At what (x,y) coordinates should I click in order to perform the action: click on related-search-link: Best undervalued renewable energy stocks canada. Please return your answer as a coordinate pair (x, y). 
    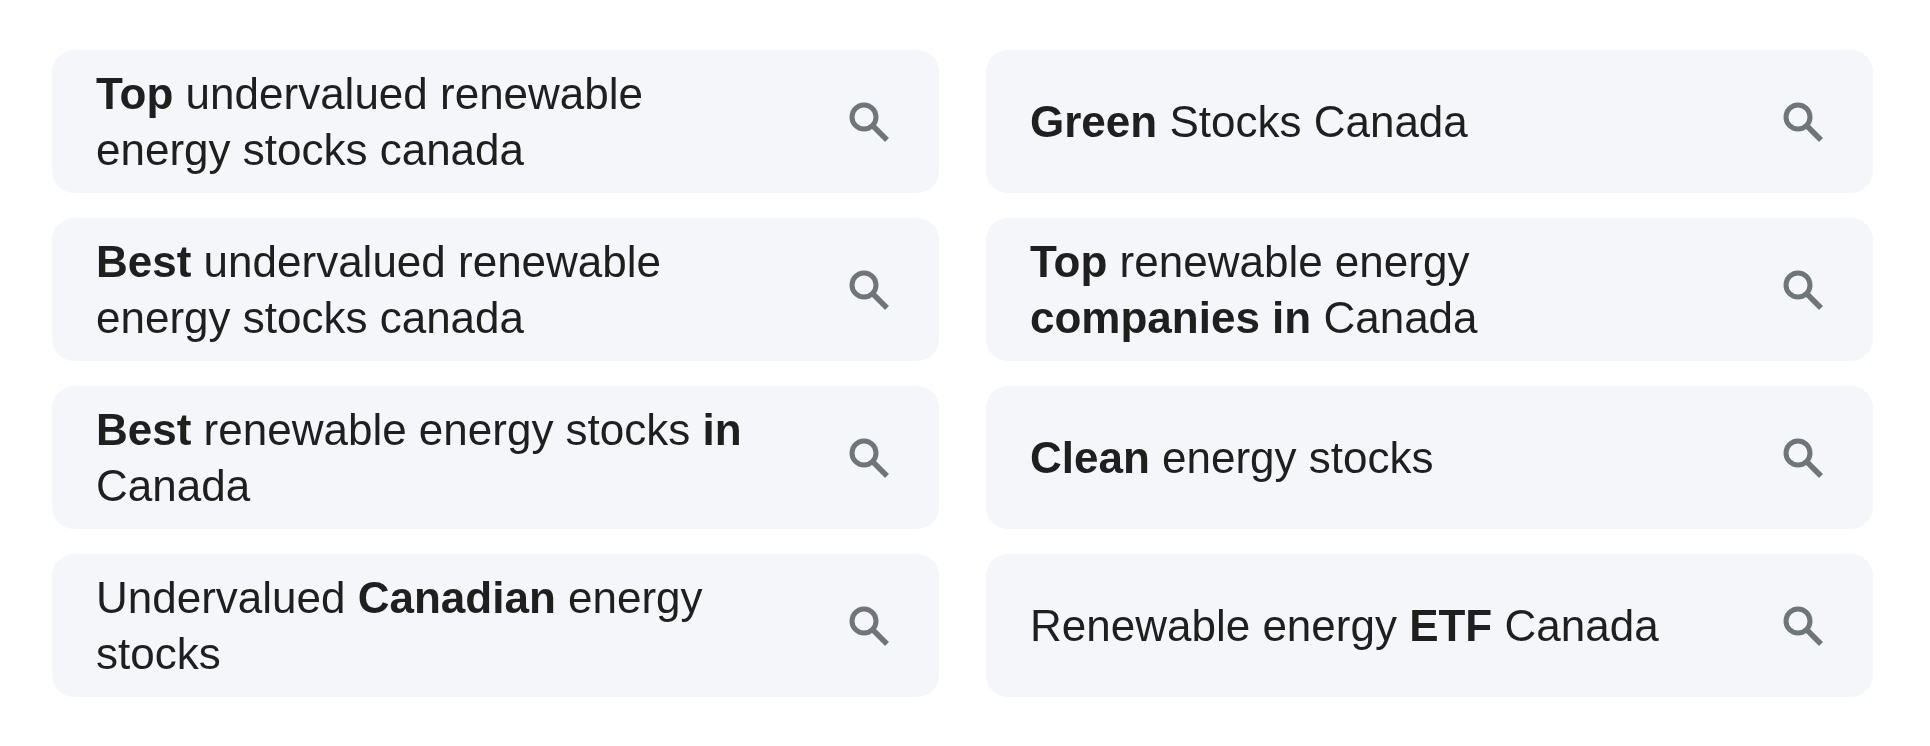
    Looking at the image, I should click on (495, 289).